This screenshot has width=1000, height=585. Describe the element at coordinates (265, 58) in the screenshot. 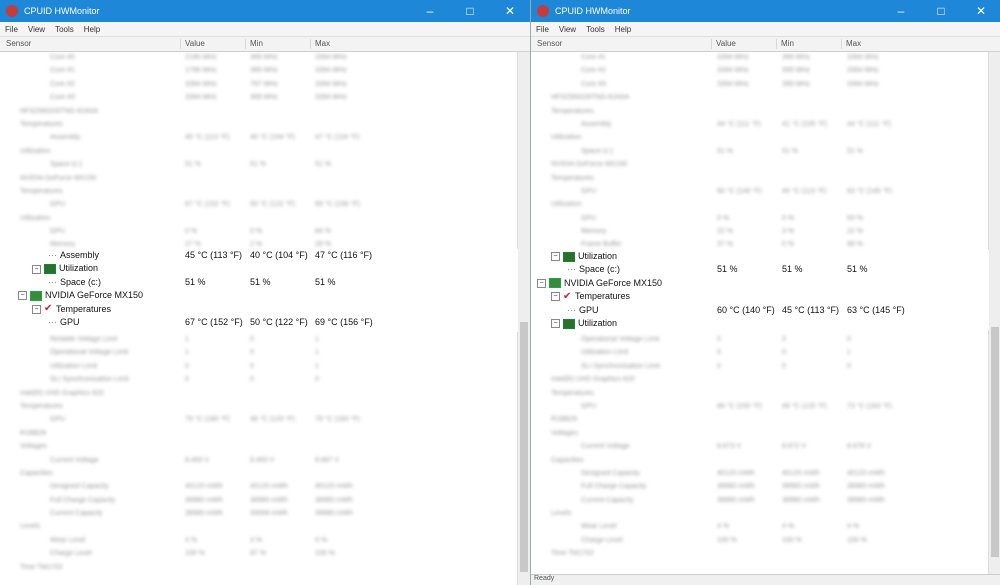

I see `tree-row: Core #0 2195 MHz 399 MHz 3394 MHz` at that location.